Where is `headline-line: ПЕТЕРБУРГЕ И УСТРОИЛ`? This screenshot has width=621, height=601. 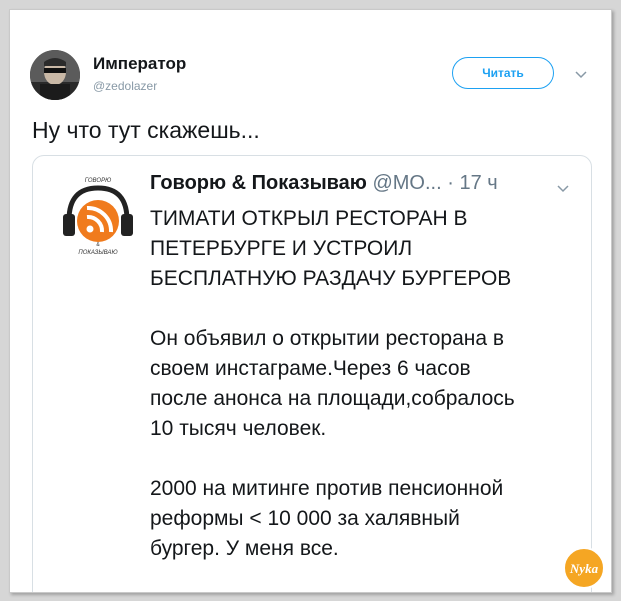
headline-line: ПЕТЕРБУРГЕ И УСТРОИЛ is located at coordinates (281, 248).